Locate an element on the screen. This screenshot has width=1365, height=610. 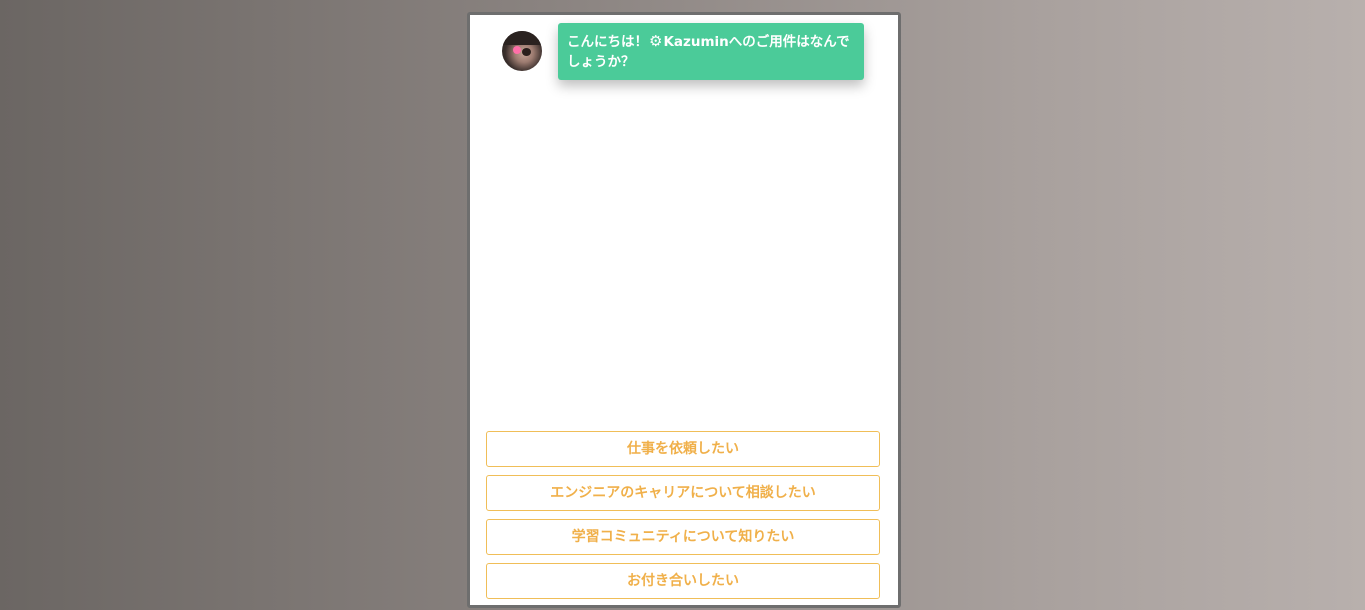
gear-icon: ⚙ is located at coordinates (656, 41).